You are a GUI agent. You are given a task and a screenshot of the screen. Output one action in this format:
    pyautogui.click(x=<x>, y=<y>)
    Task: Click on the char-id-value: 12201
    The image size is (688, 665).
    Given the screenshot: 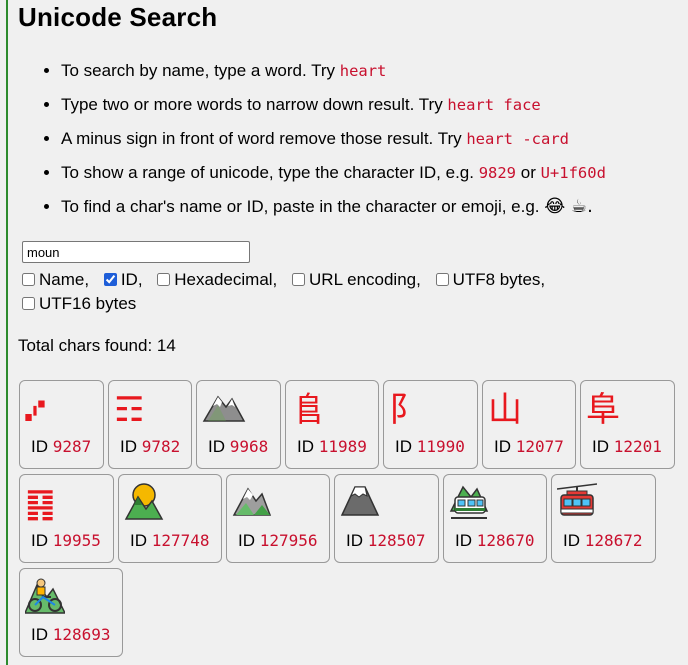 What is the action you would take?
    pyautogui.click(x=637, y=446)
    